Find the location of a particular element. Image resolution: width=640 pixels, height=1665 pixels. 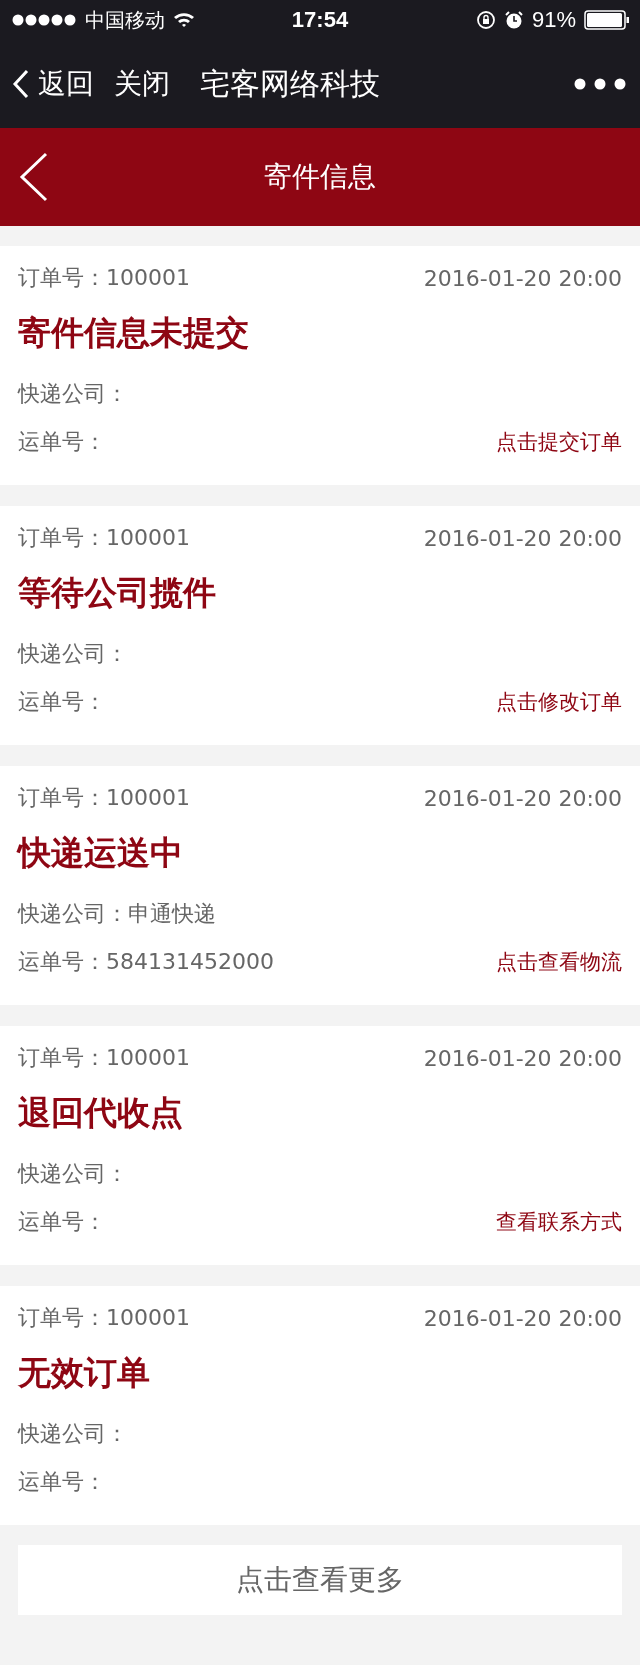

battery-percent: 91% is located at coordinates (553, 20).